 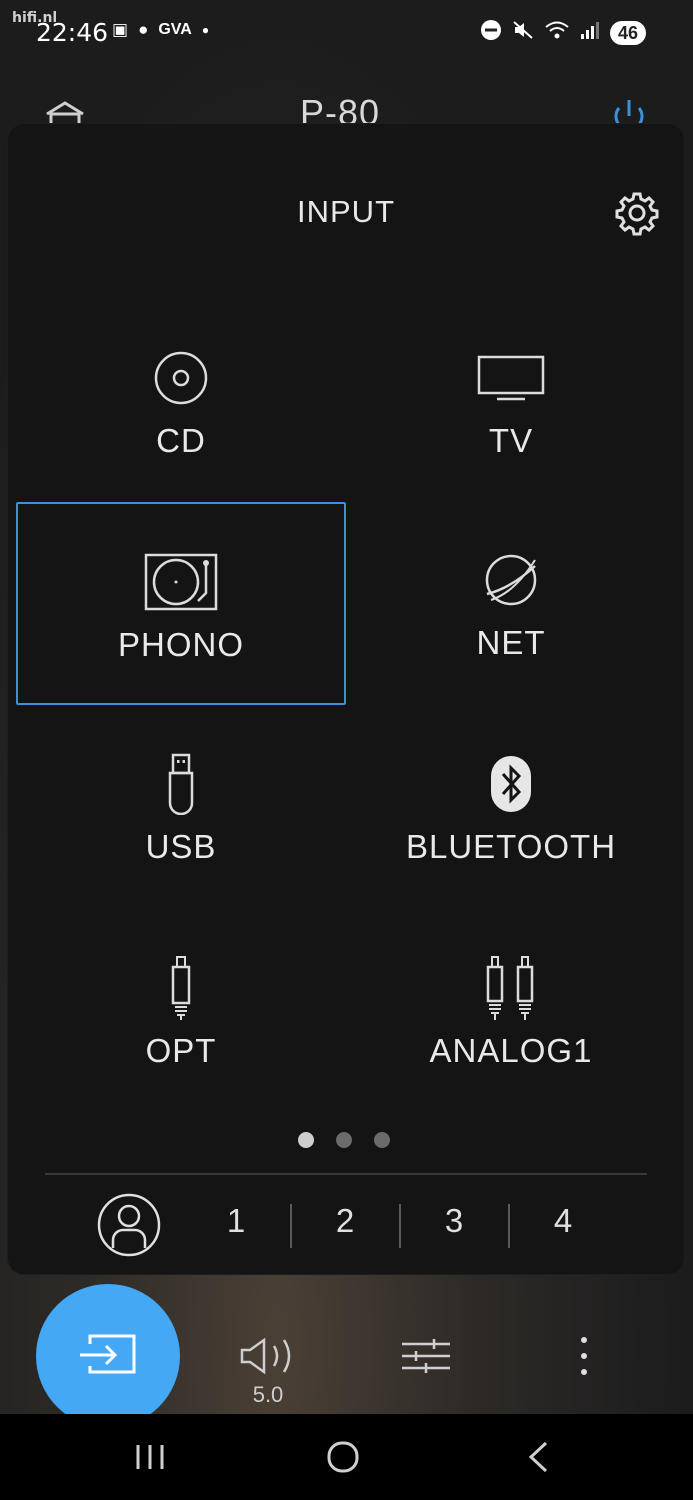 What do you see at coordinates (346, 1174) in the screenshot?
I see `divider` at bounding box center [346, 1174].